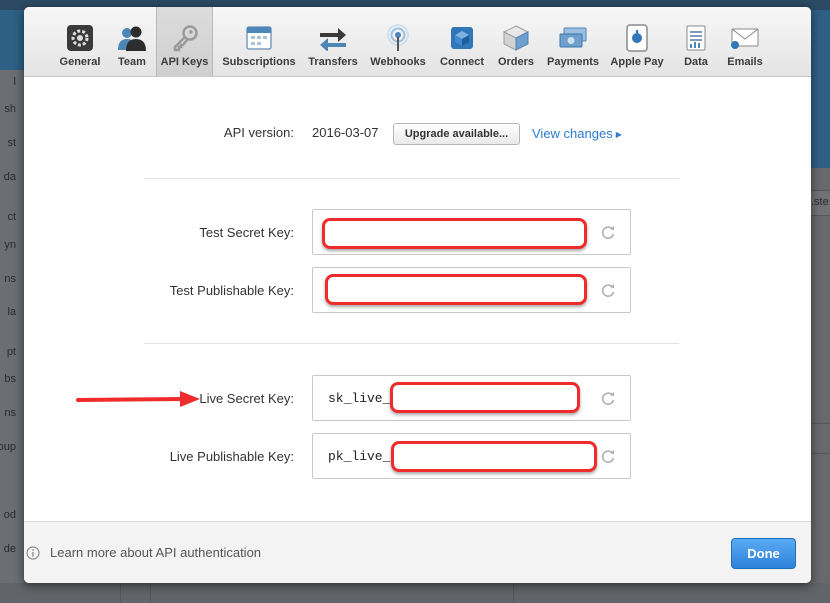 The width and height of the screenshot is (830, 603). Describe the element at coordinates (14, 82) in the screenshot. I see `sidebar-fragment: l` at that location.